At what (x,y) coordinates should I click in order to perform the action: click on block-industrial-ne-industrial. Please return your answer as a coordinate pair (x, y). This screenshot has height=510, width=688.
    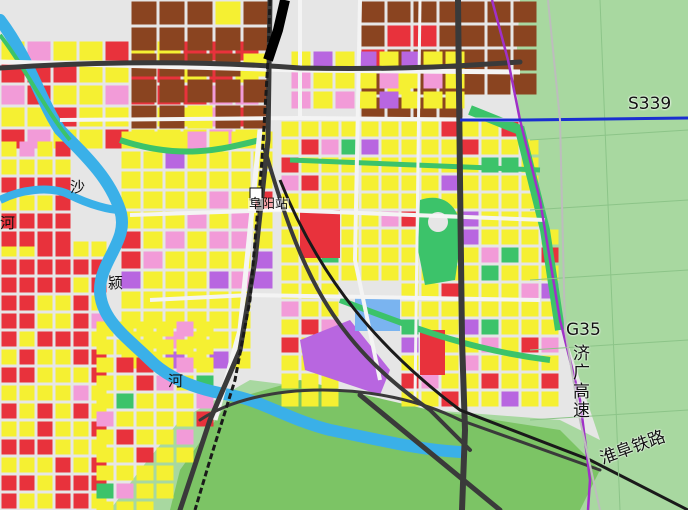
    Looking at the image, I should click on (373, 12).